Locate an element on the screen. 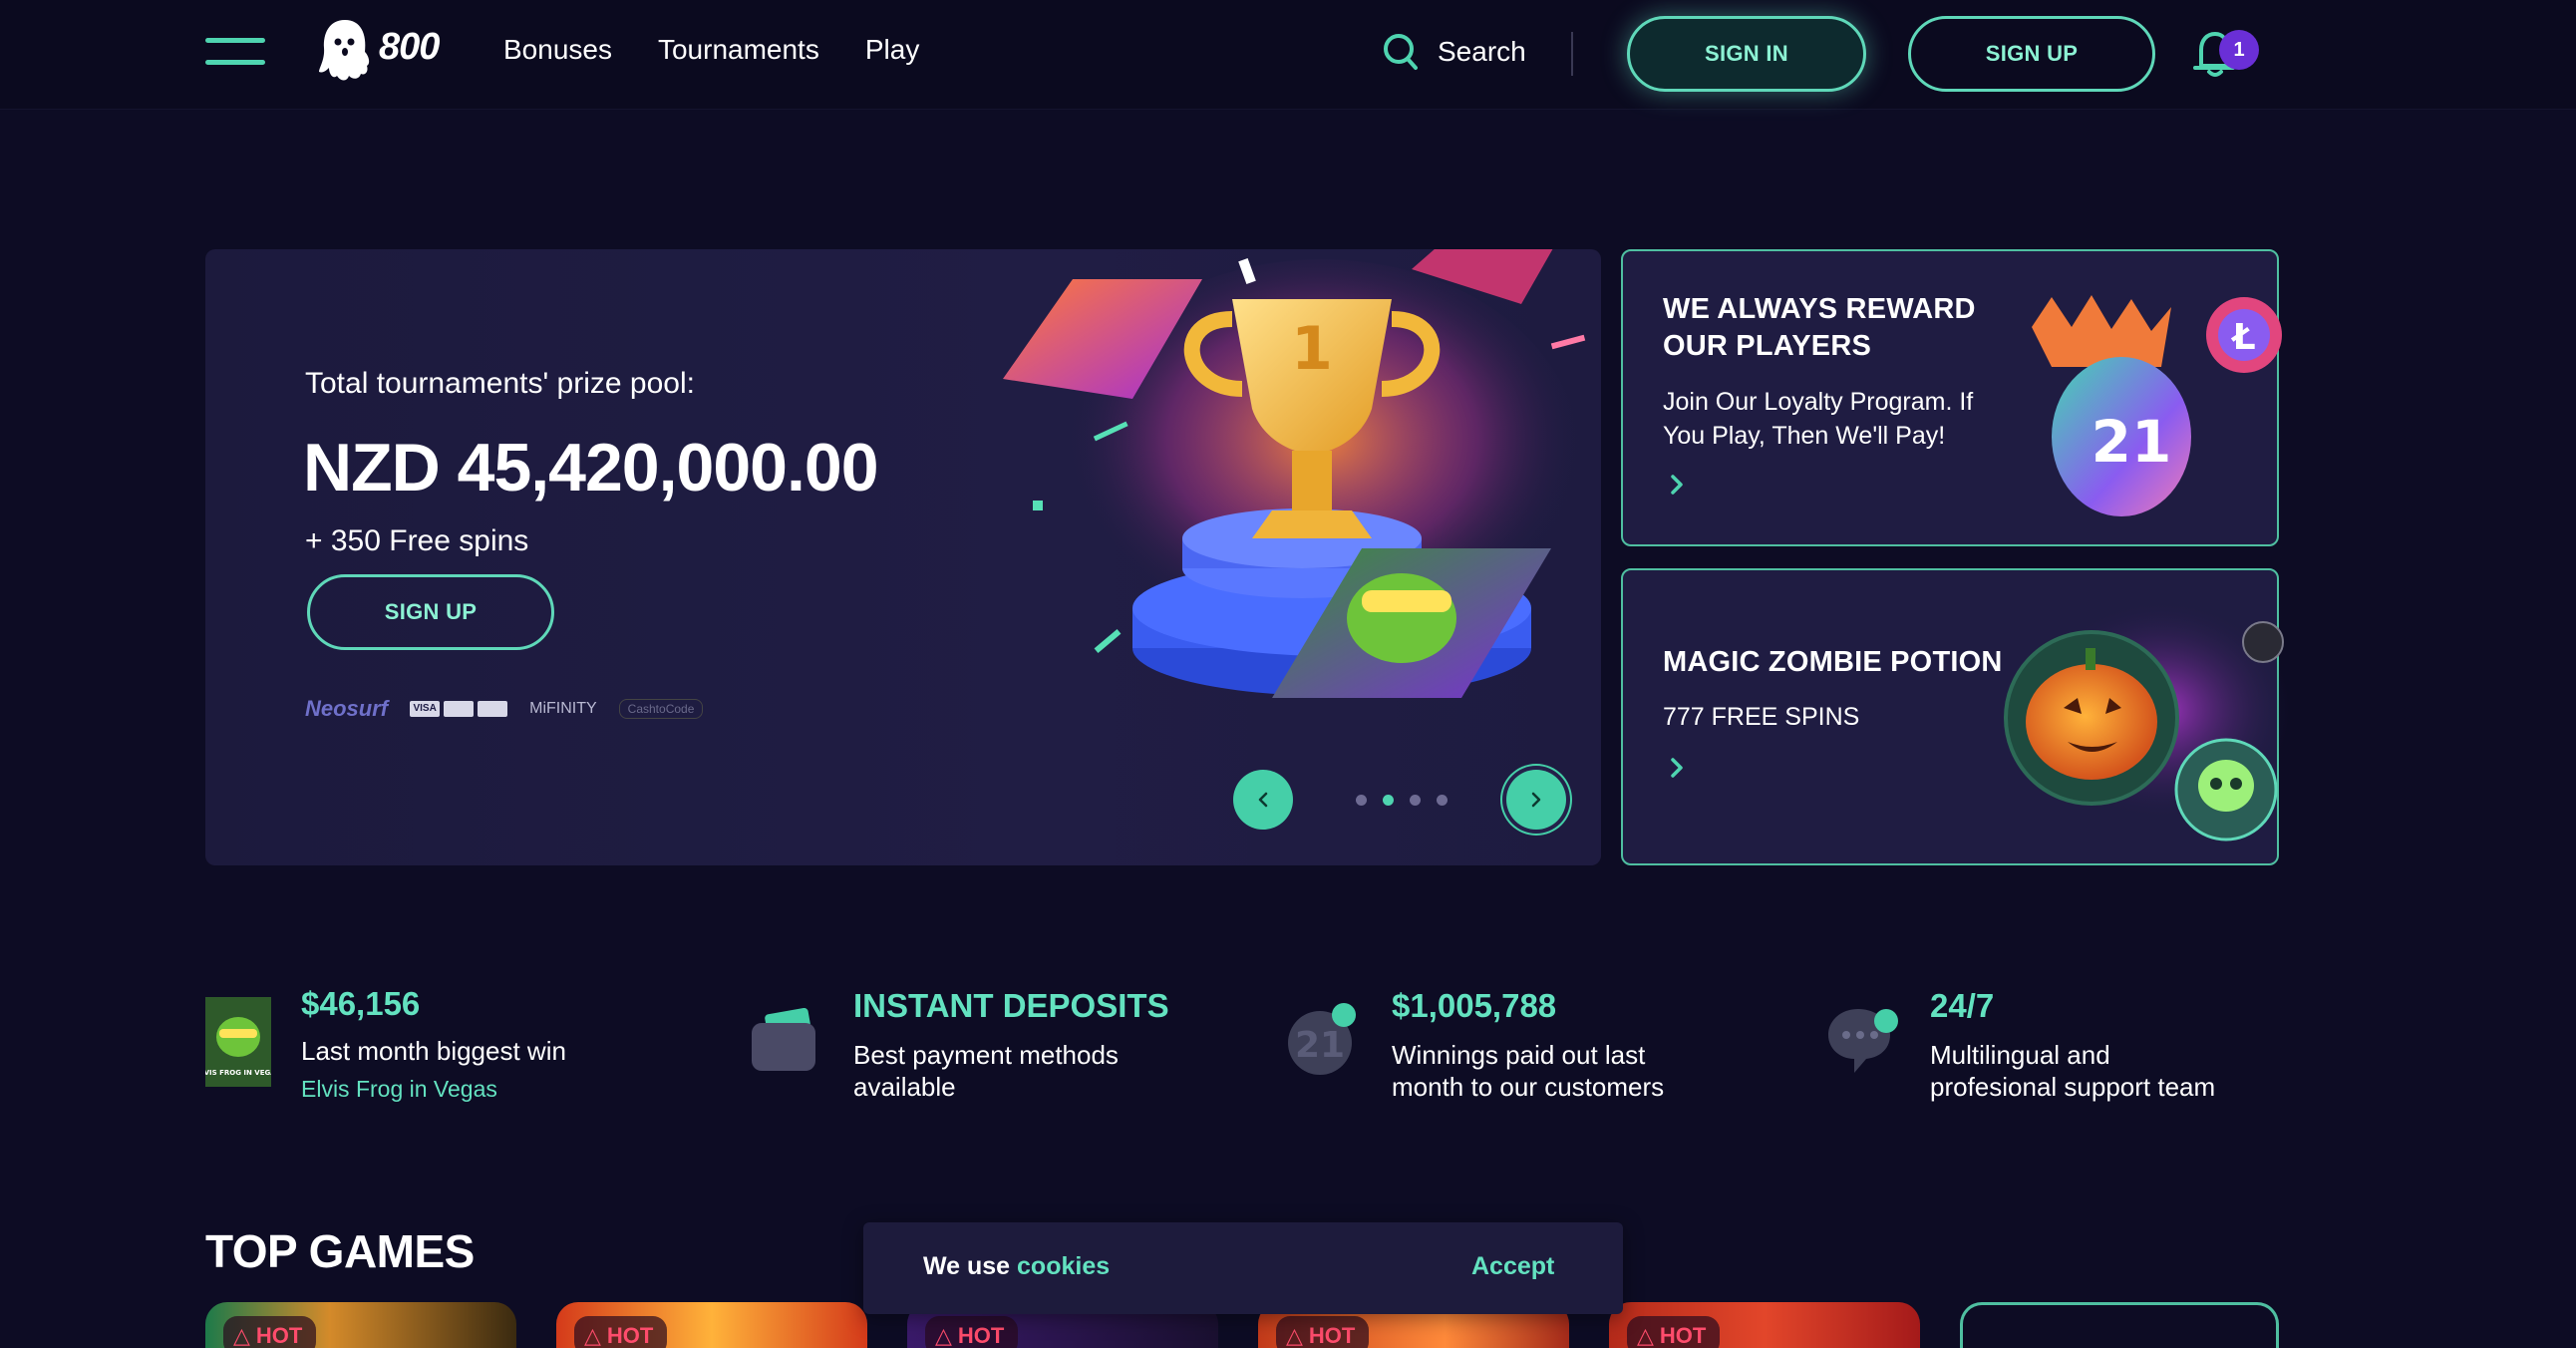 The height and width of the screenshot is (1348, 2576). sign-up-button: SIGN UP is located at coordinates (2031, 54).